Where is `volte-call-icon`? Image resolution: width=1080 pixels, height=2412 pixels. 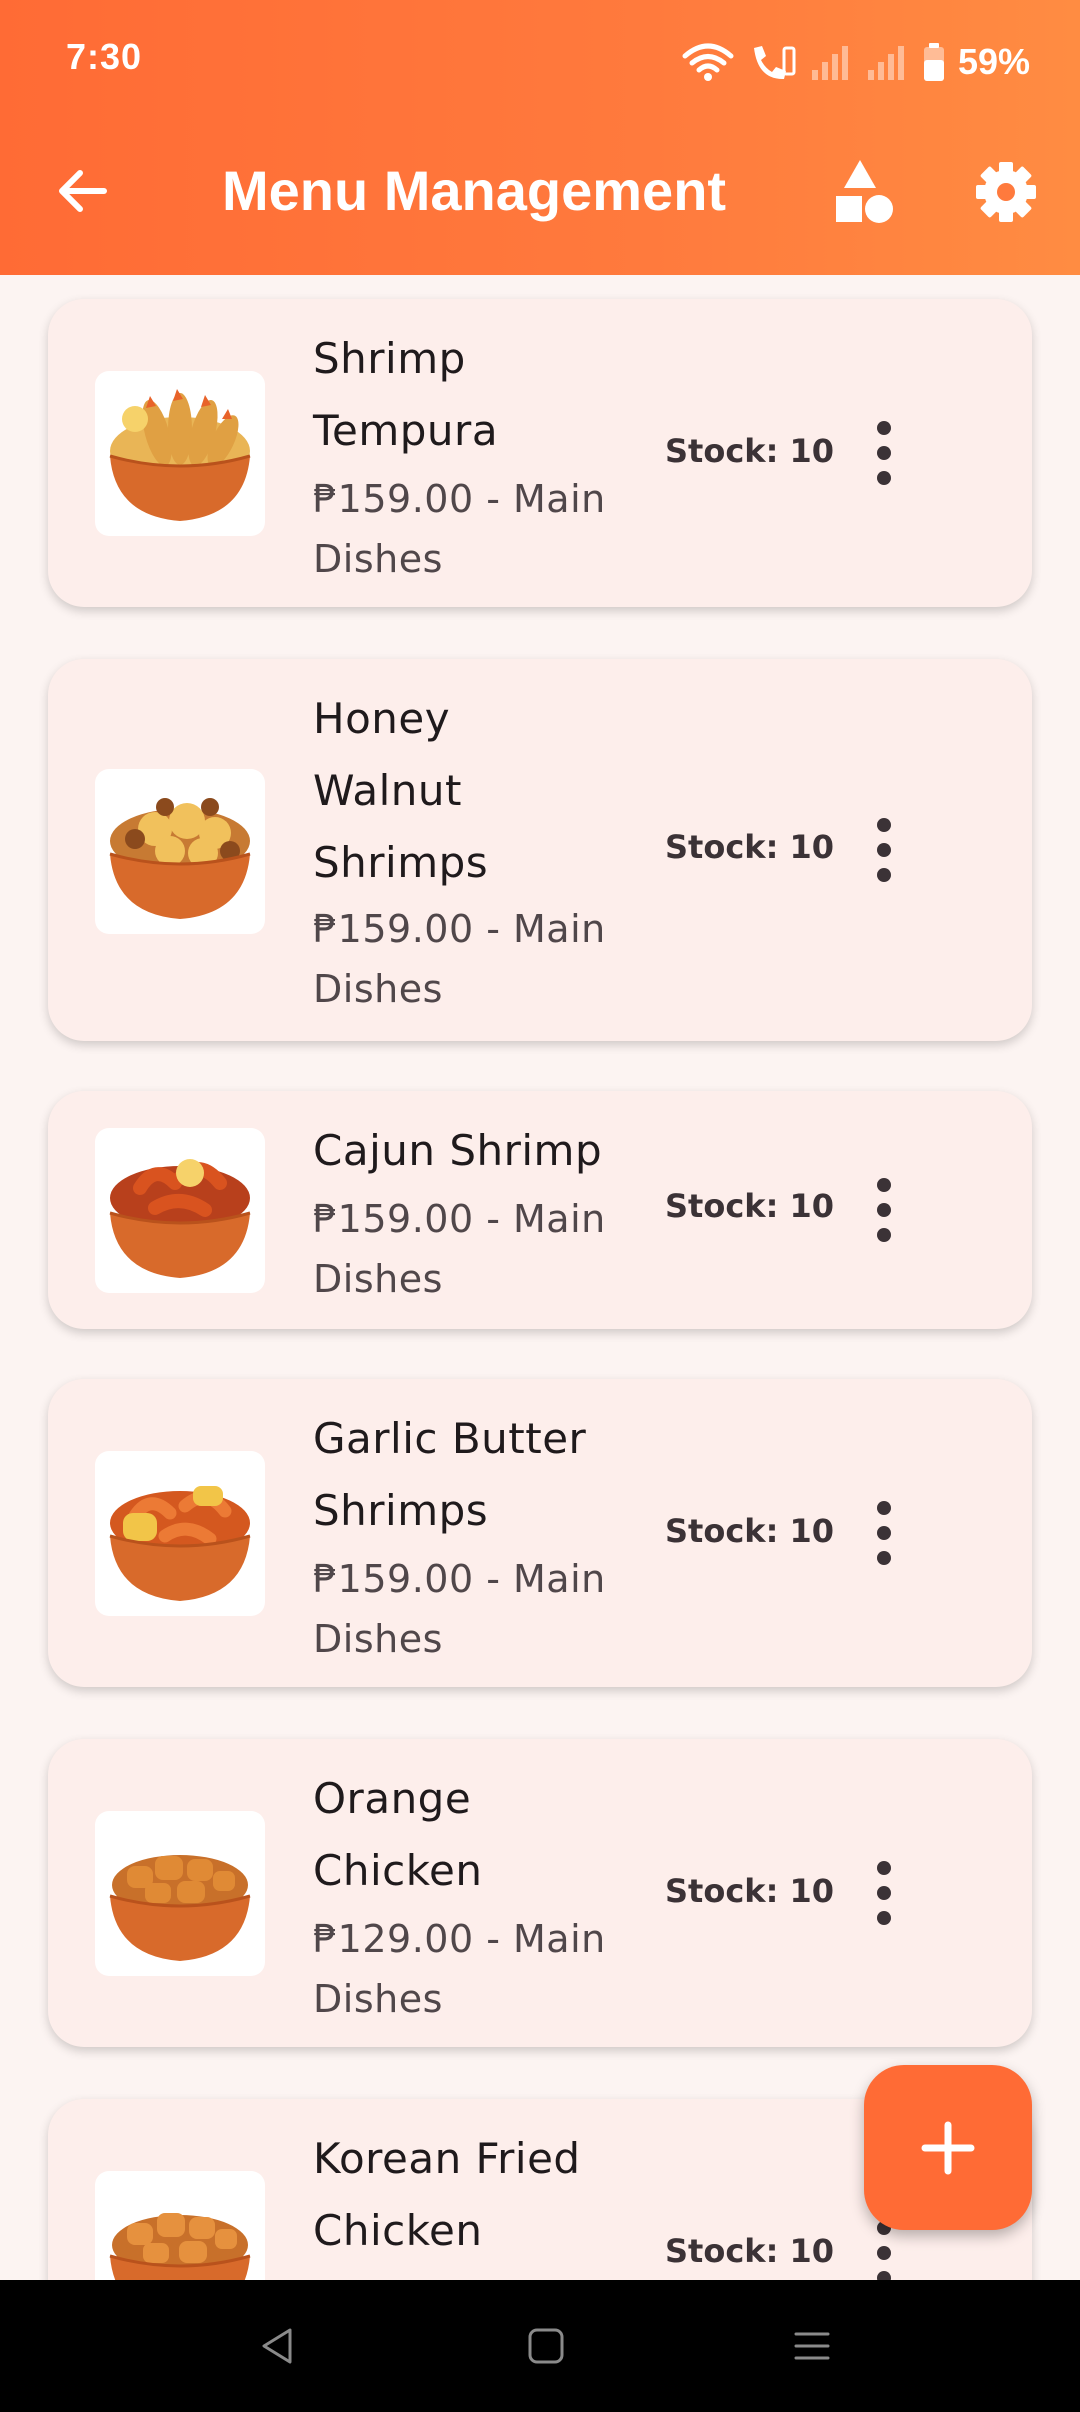 volte-call-icon is located at coordinates (774, 63).